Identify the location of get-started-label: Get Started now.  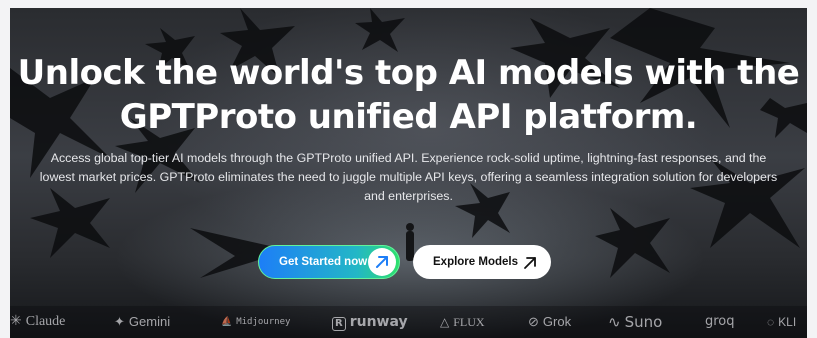
(323, 262).